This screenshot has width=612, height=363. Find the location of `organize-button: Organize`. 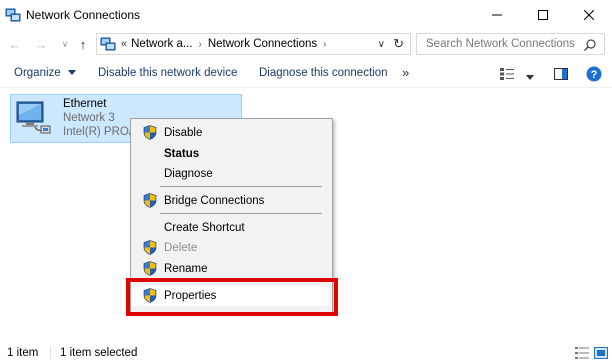

organize-button: Organize is located at coordinates (45, 73).